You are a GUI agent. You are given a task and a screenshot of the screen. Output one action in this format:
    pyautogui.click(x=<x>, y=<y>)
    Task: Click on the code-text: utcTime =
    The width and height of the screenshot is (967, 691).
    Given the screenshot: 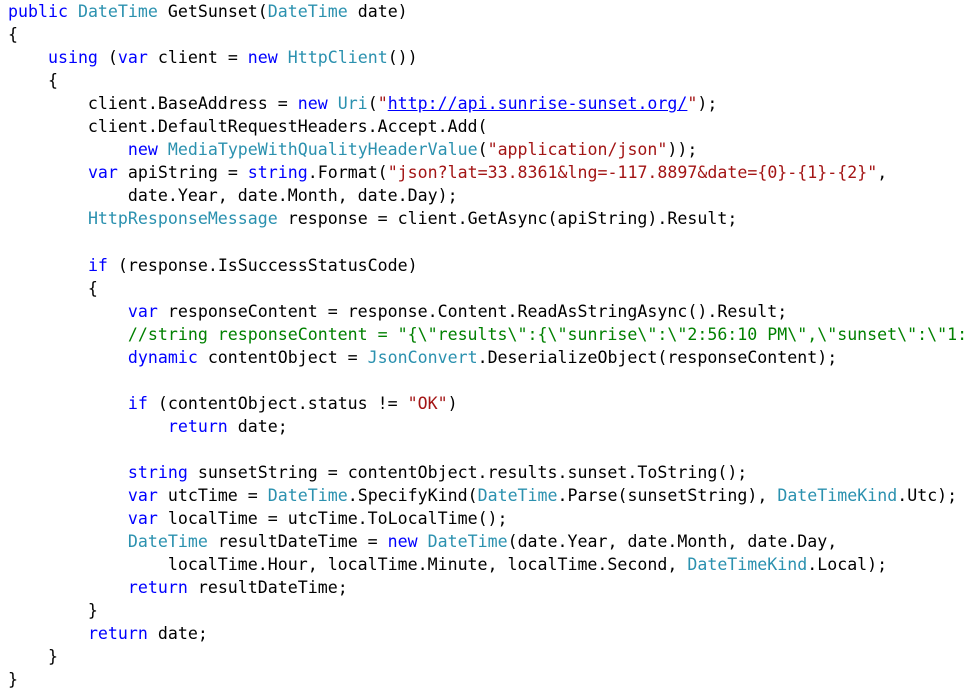 What is the action you would take?
    pyautogui.click(x=212, y=495)
    